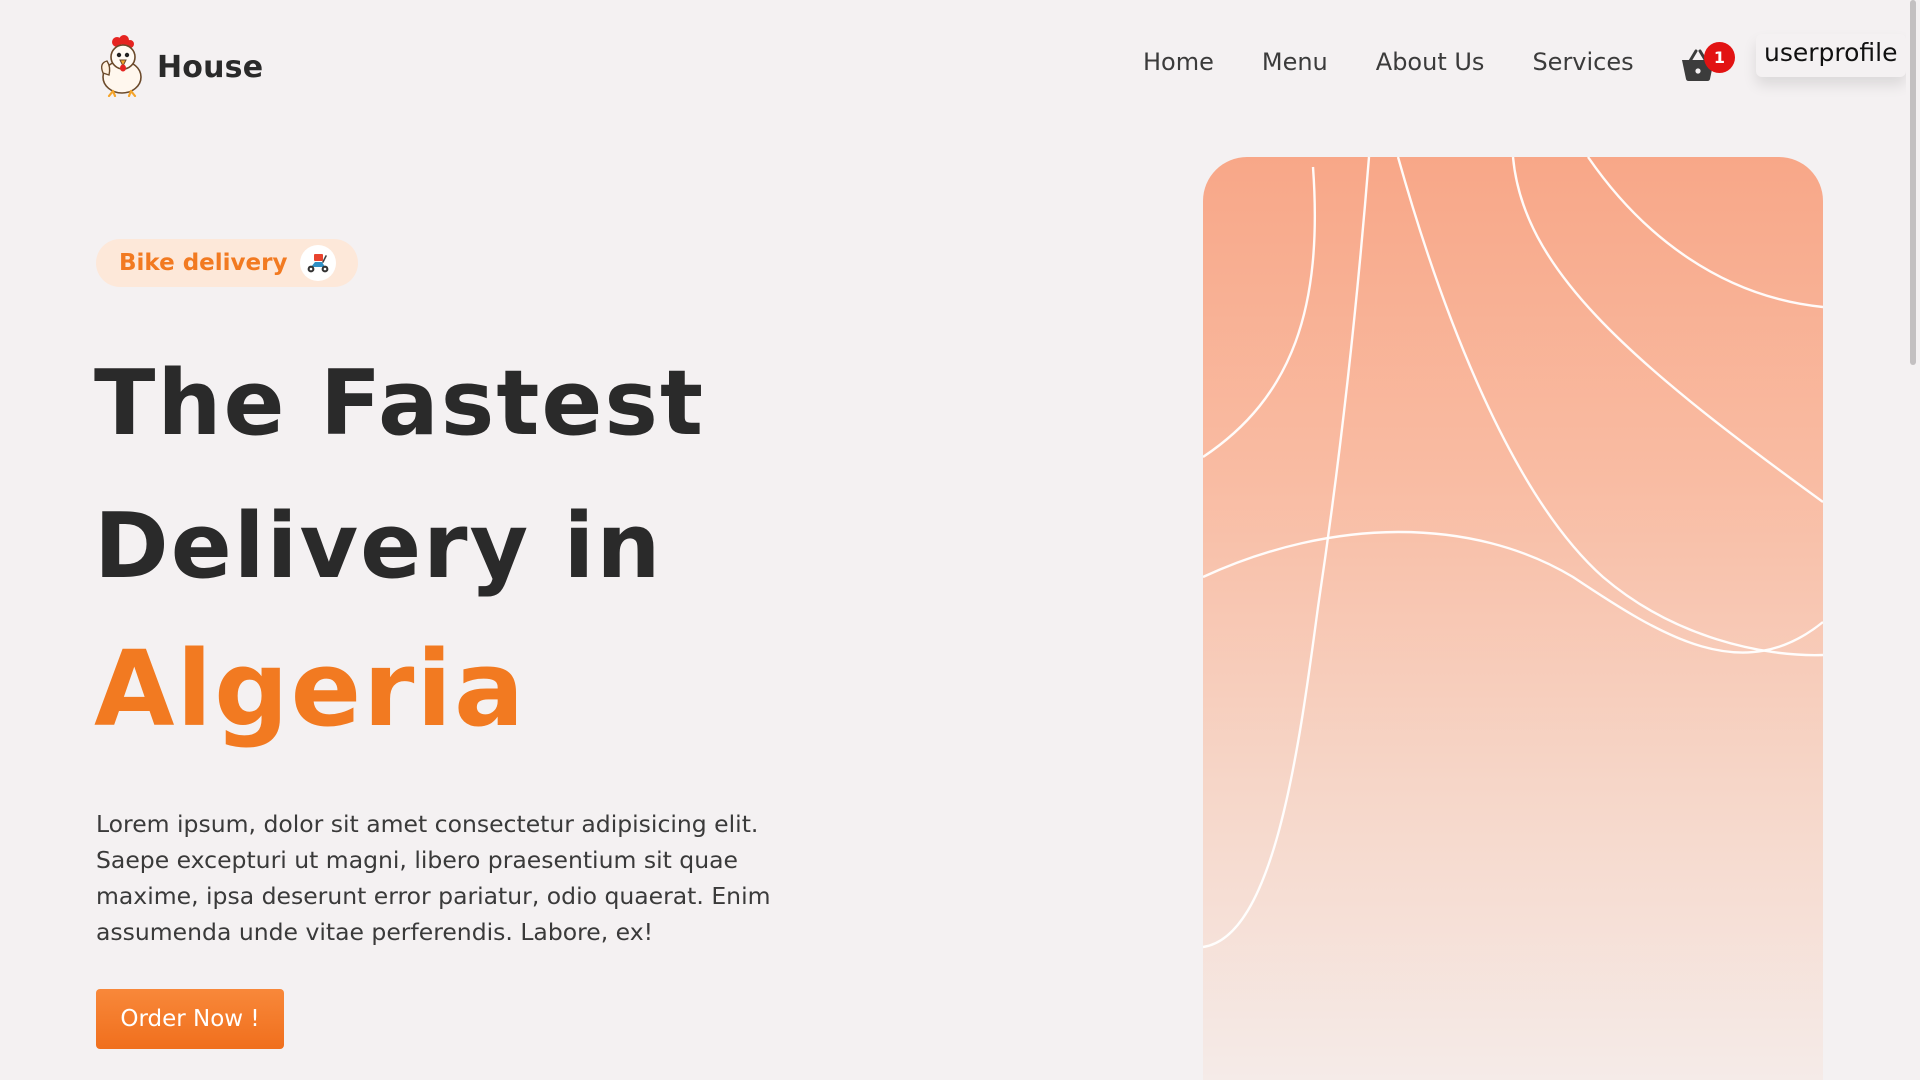  Describe the element at coordinates (378, 546) in the screenshot. I see `headline-line-2: Delivery in` at that location.